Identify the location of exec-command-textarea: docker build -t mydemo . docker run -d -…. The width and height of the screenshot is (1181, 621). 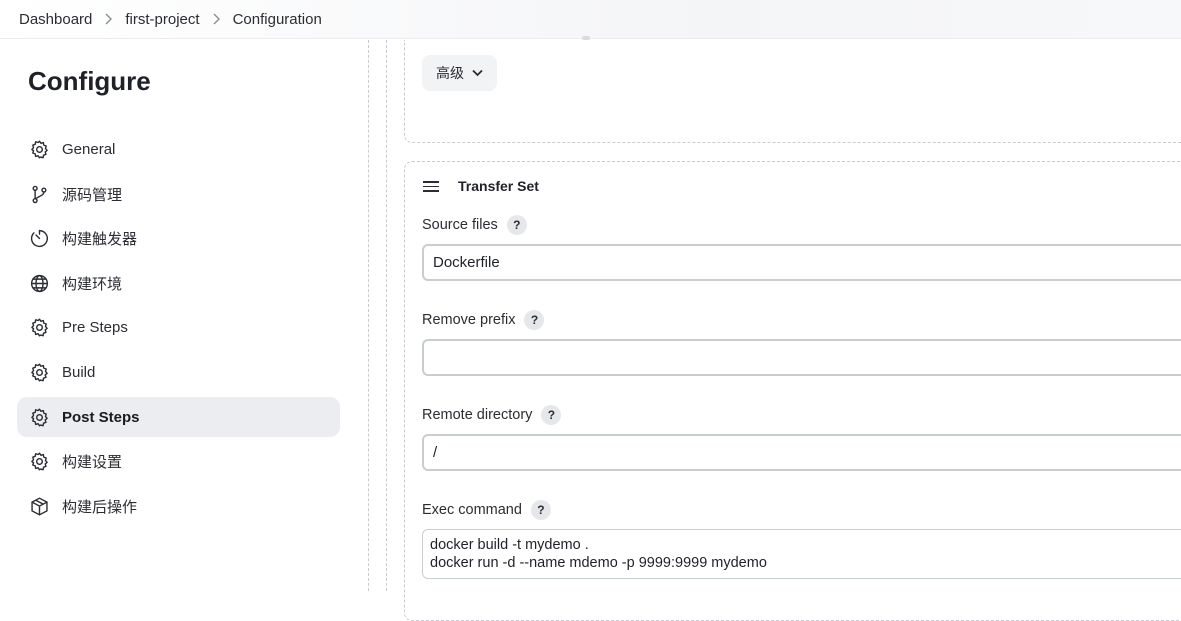
(801, 554).